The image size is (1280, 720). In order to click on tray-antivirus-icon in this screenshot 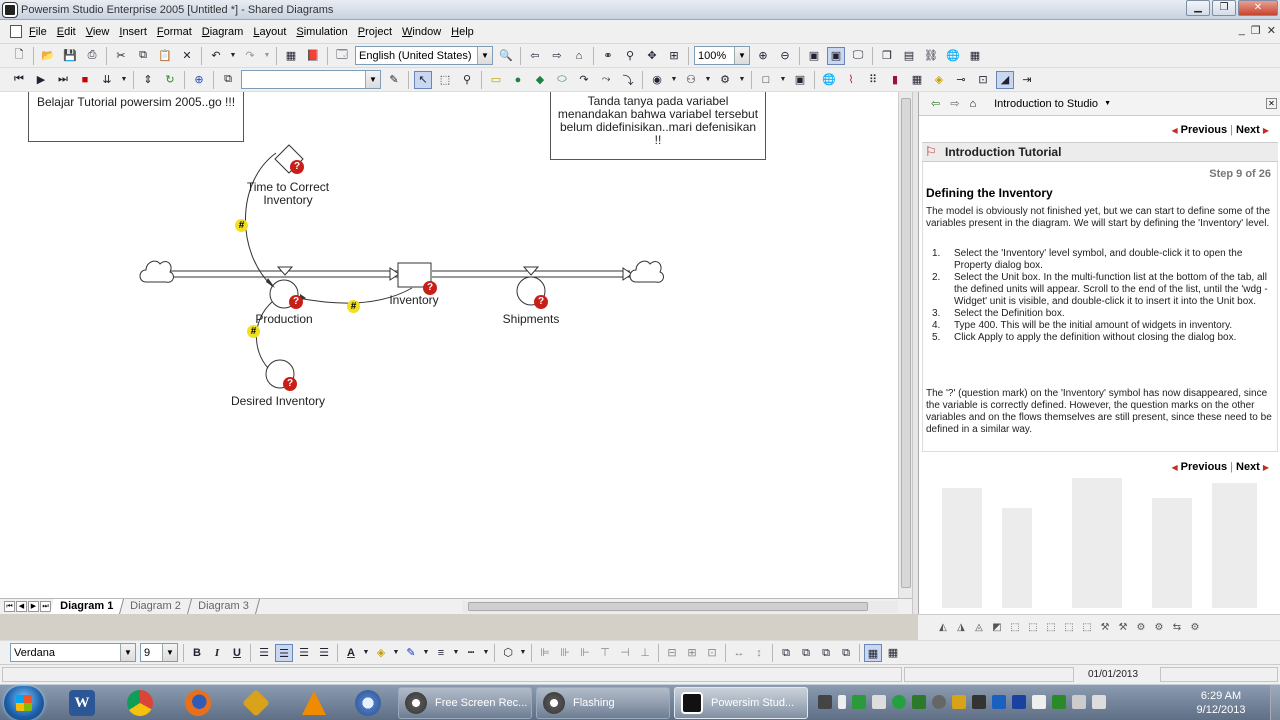, I will do `click(919, 702)`.